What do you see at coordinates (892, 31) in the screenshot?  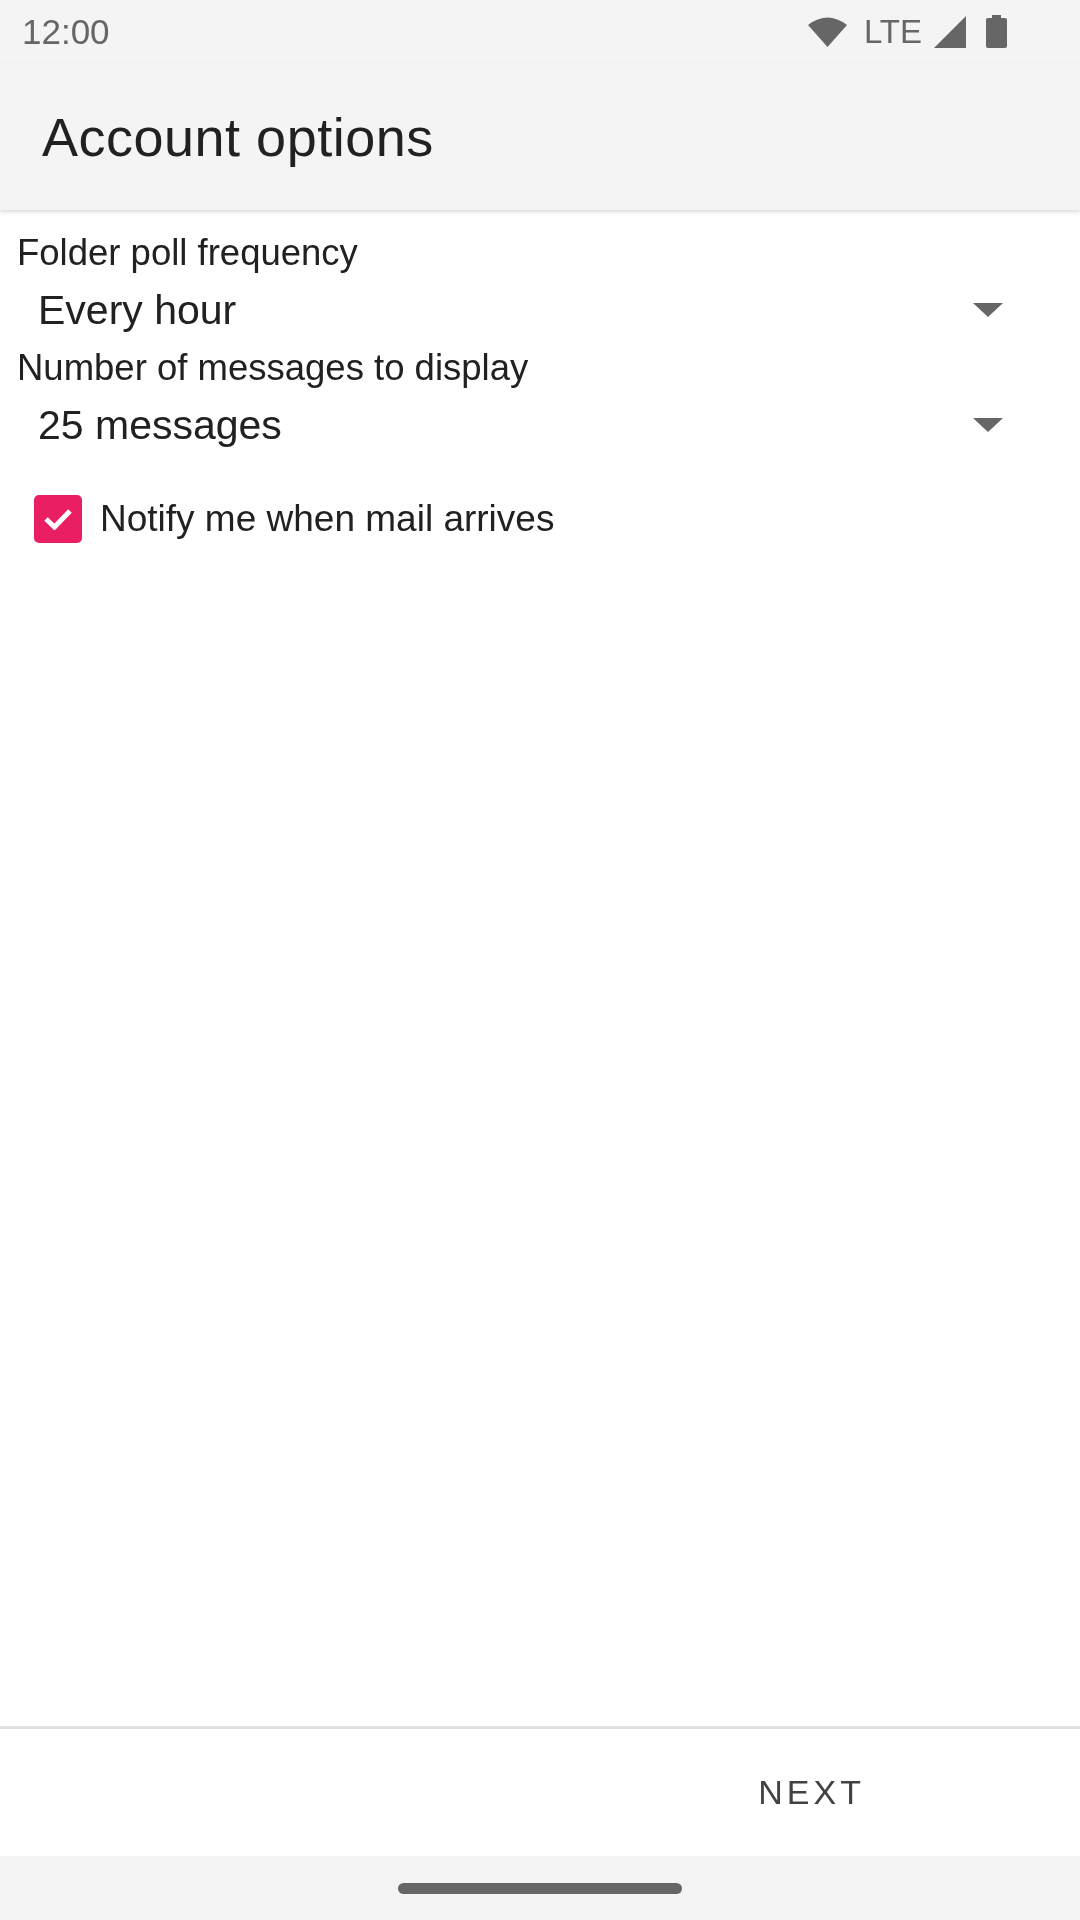 I see `network-type-label: LTE` at bounding box center [892, 31].